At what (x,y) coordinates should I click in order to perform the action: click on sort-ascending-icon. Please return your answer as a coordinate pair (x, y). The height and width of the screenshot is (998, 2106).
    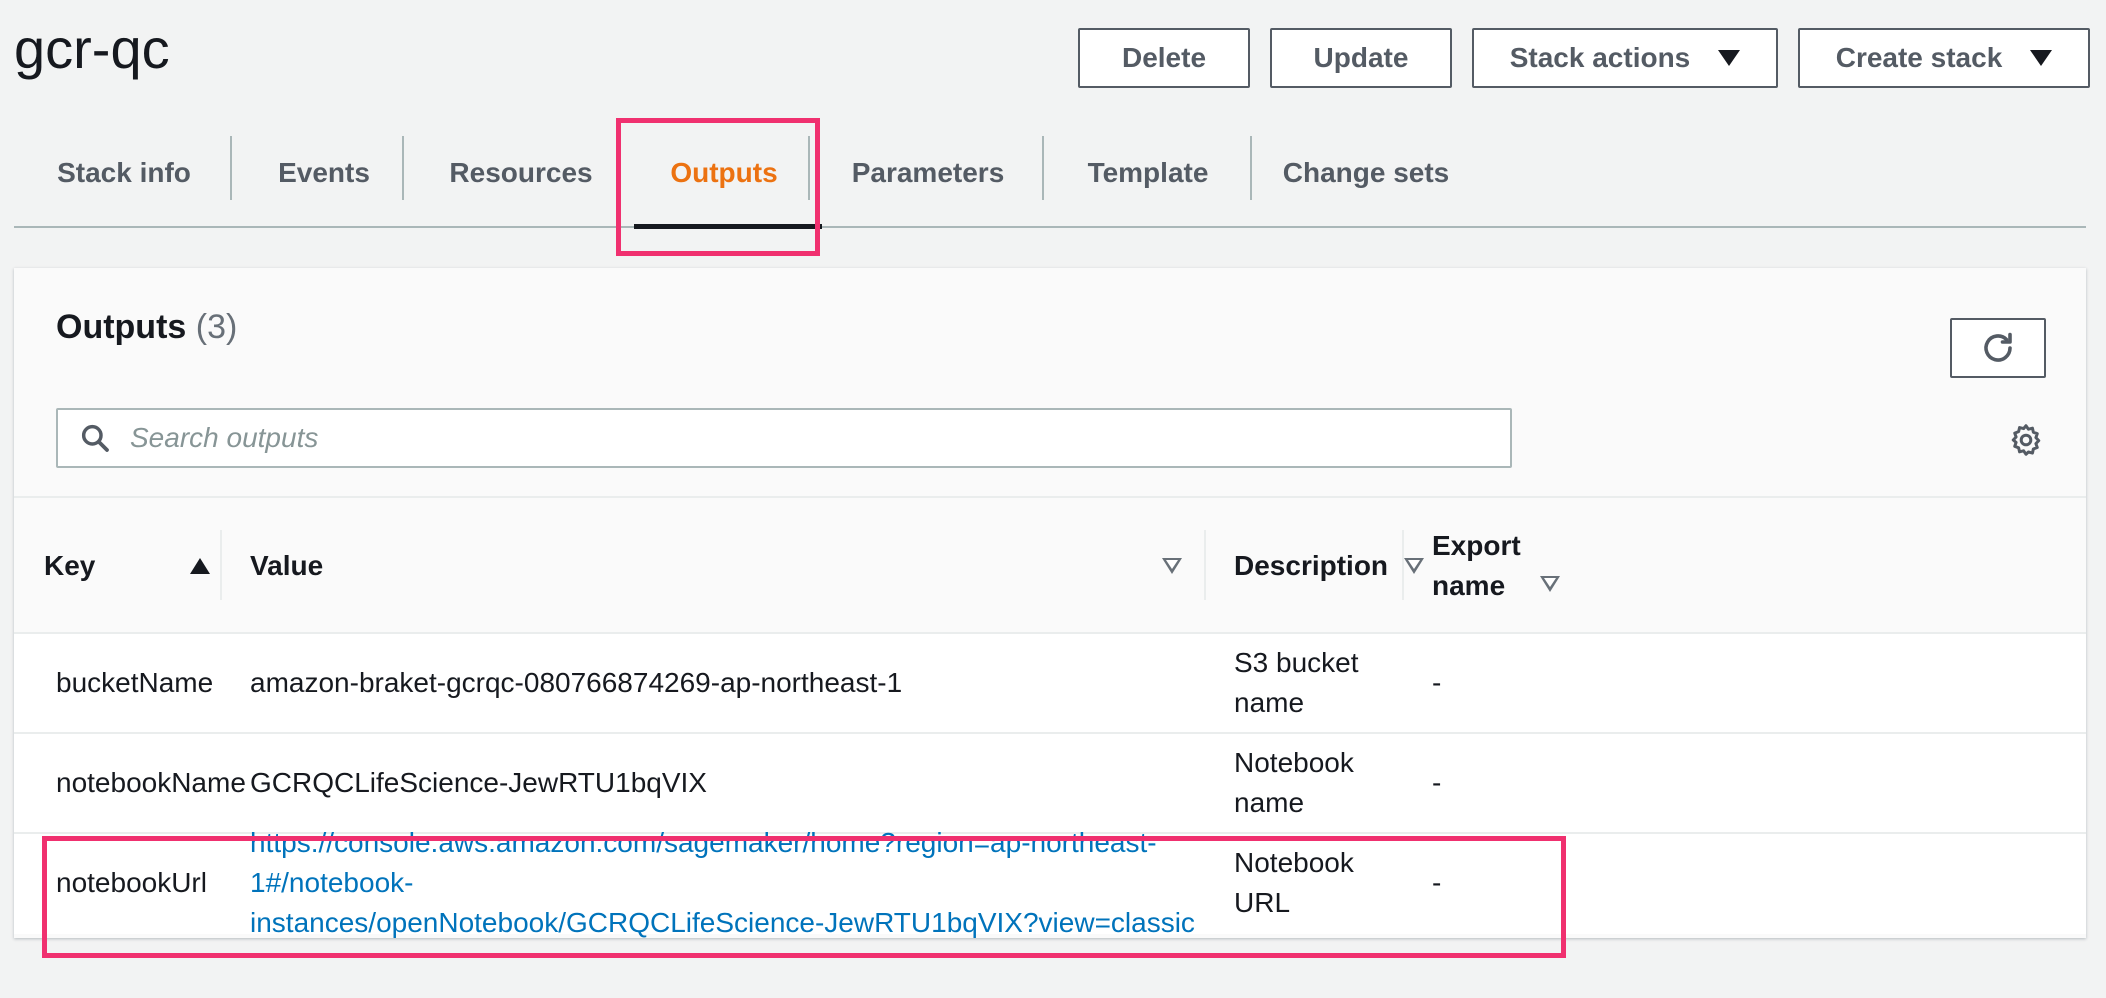
    Looking at the image, I should click on (200, 566).